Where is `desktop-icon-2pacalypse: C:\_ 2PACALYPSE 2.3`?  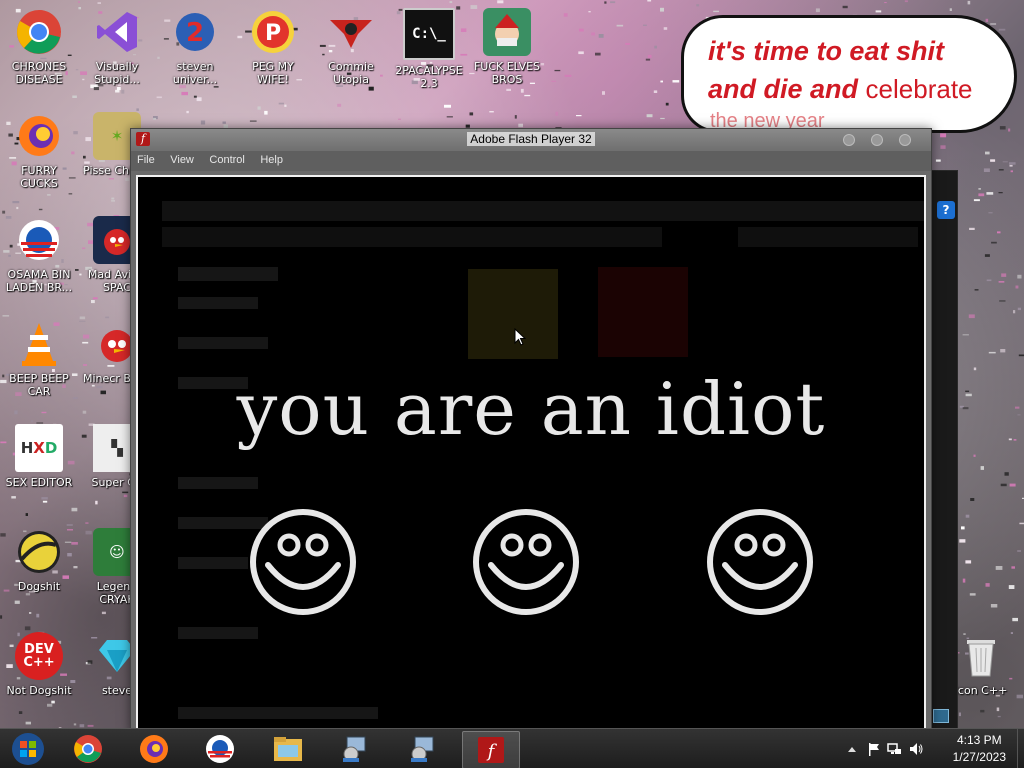
desktop-icon-2pacalypse: C:\_ 2PACALYPSE 2.3 is located at coordinates (429, 49).